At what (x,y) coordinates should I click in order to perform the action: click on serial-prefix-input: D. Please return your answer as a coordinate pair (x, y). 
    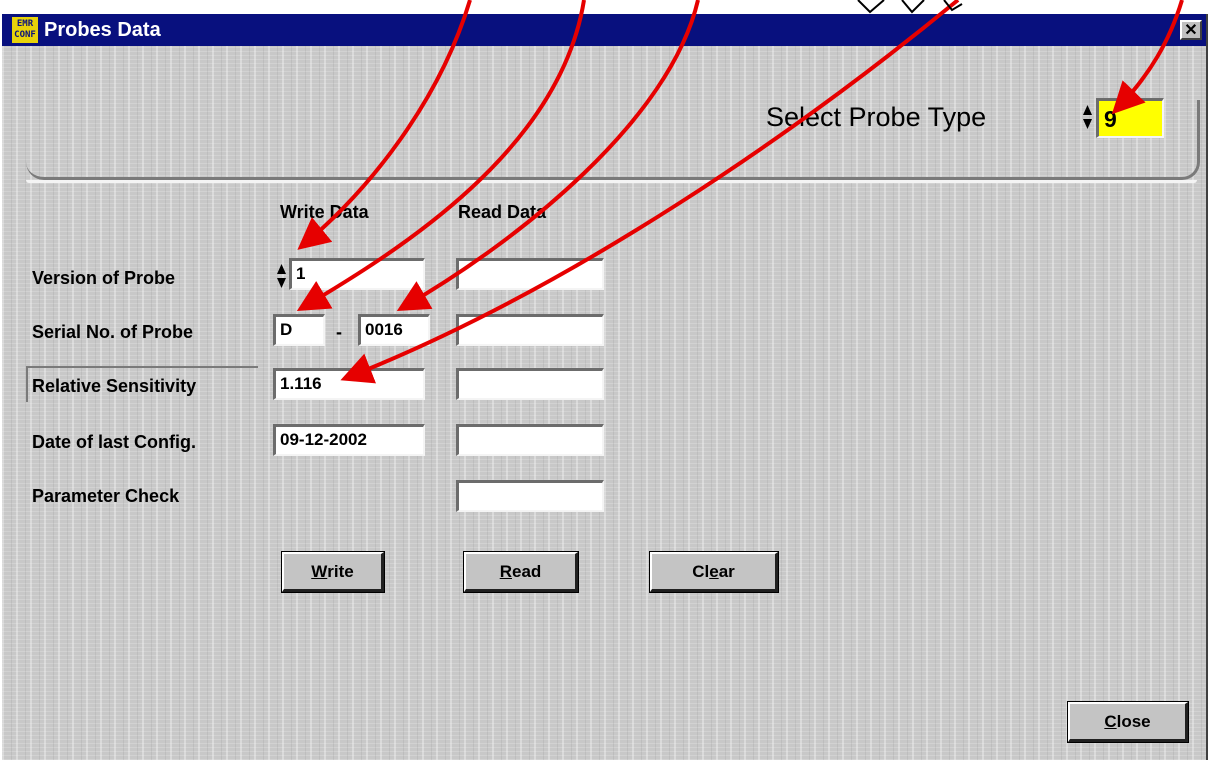
    Looking at the image, I should click on (299, 330).